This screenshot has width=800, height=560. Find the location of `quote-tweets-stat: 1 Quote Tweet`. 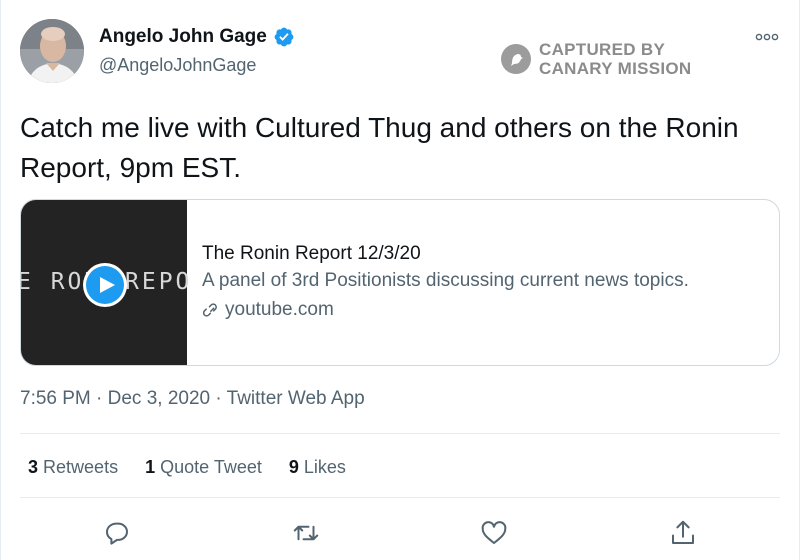

quote-tweets-stat: 1 Quote Tweet is located at coordinates (203, 467).